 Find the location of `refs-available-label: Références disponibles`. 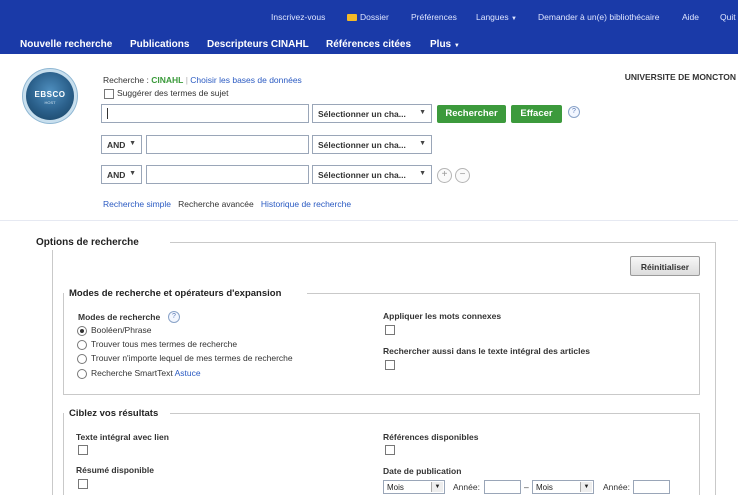

refs-available-label: Références disponibles is located at coordinates (431, 437).